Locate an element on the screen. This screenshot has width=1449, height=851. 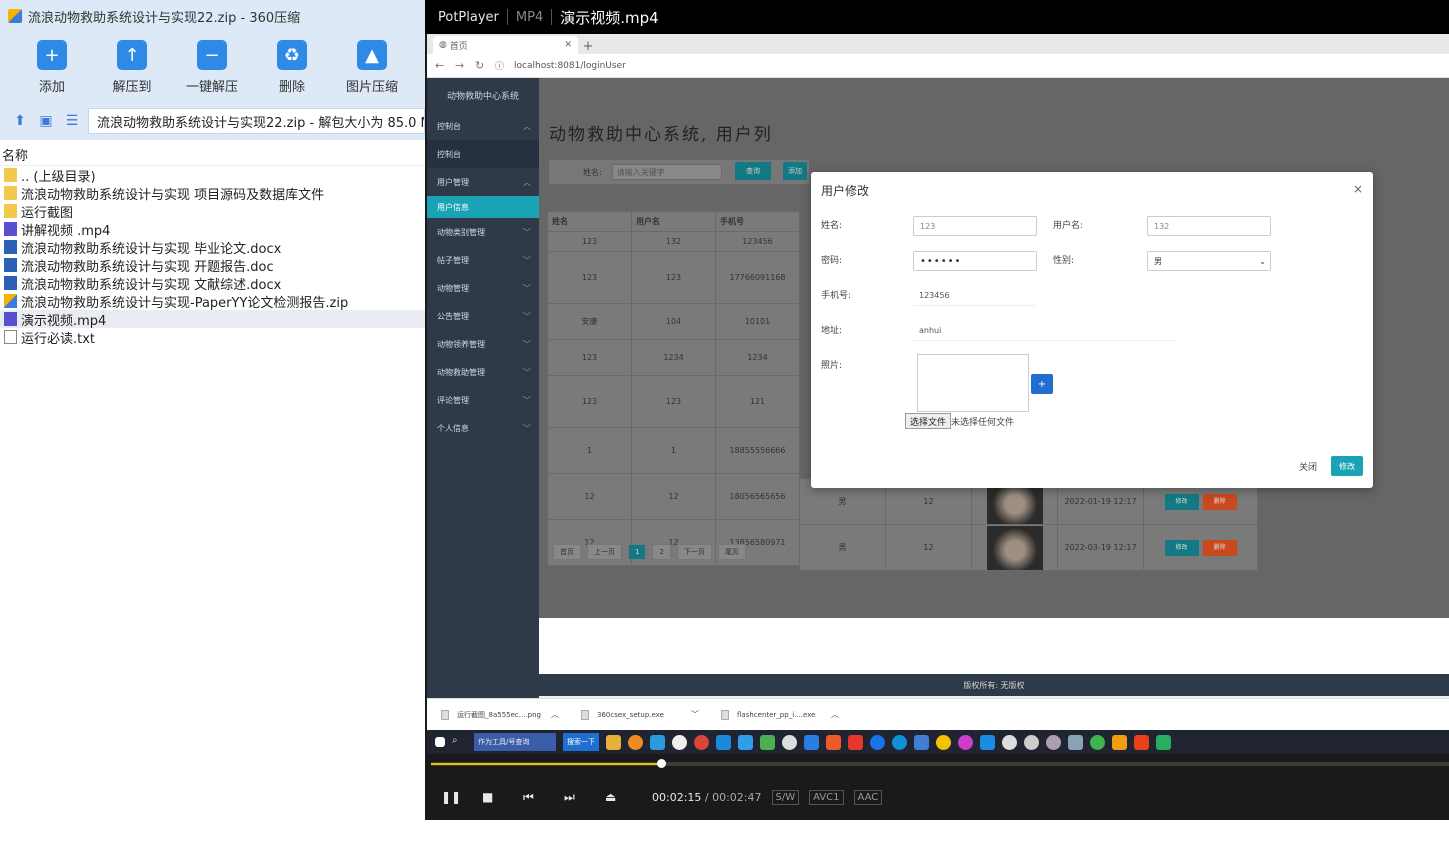
page-prev: 上一页 is located at coordinates (604, 552).